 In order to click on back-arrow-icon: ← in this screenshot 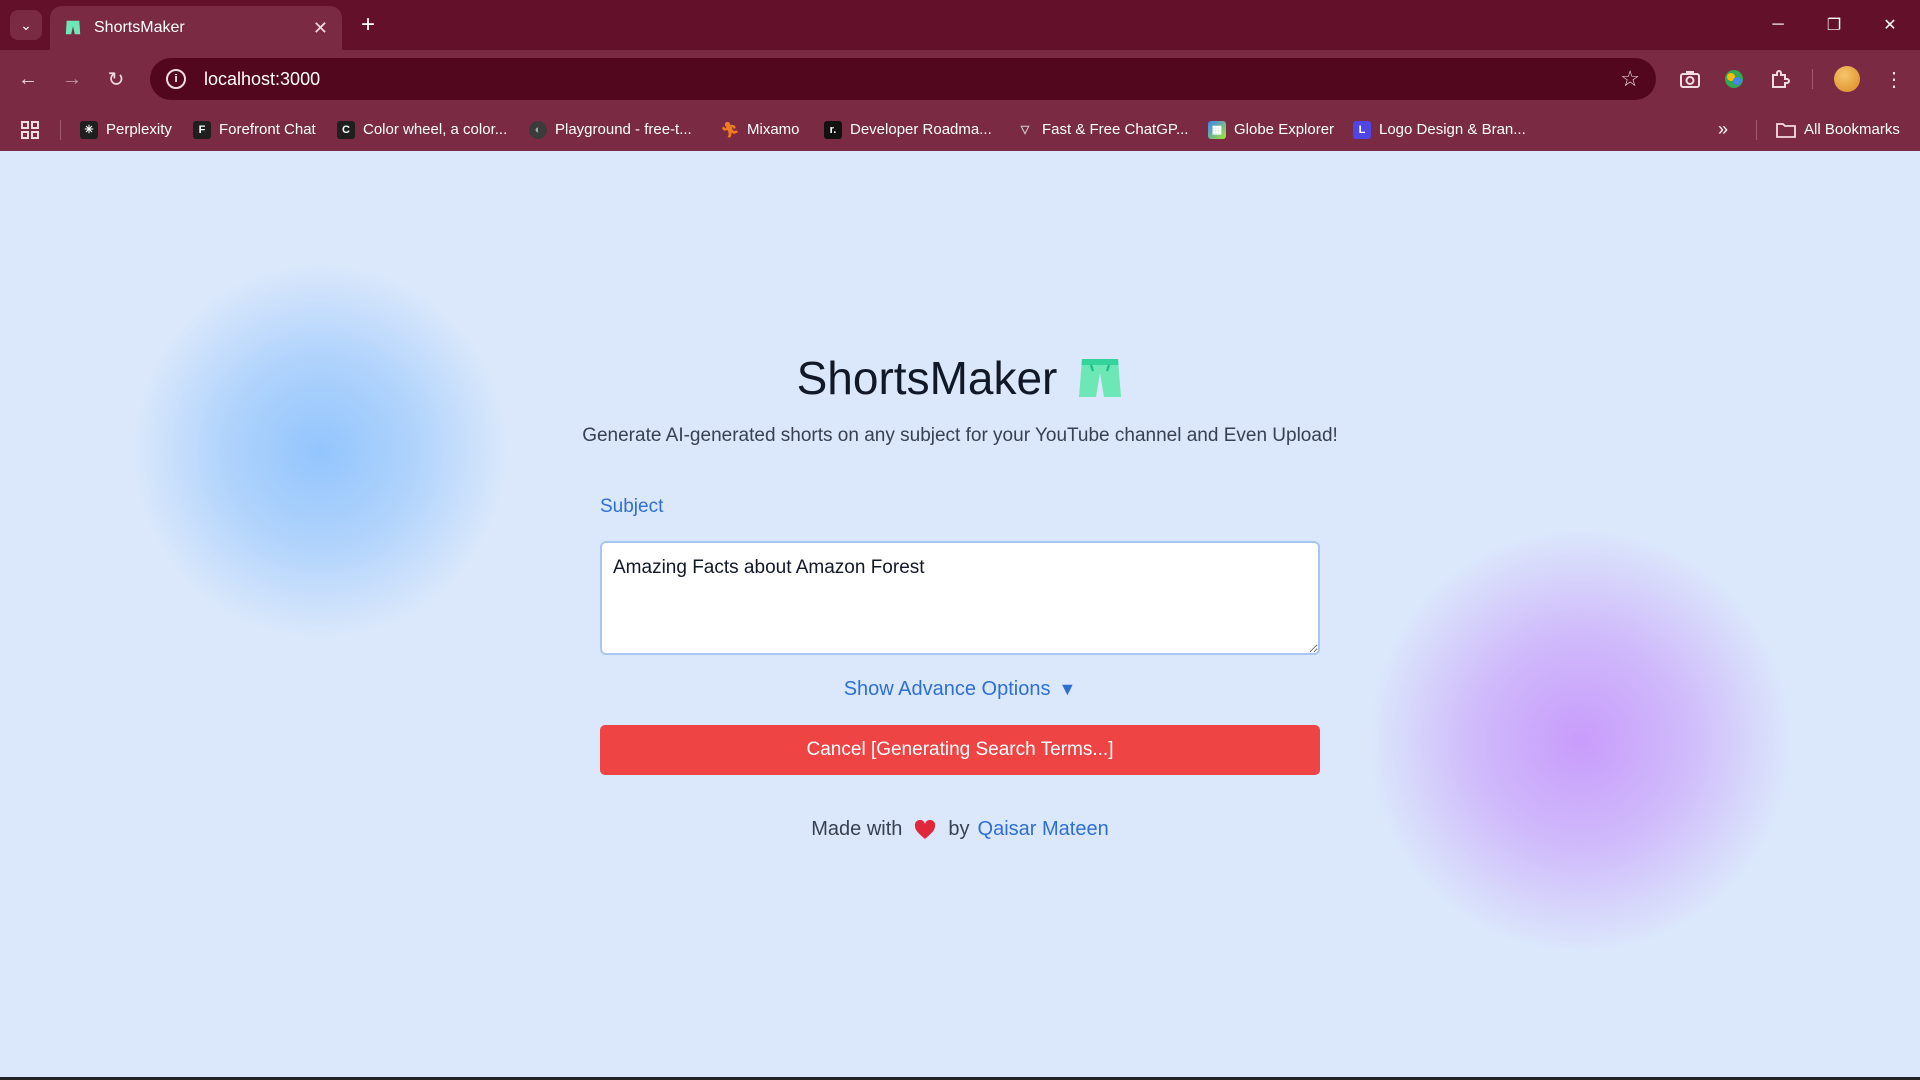, I will do `click(28, 79)`.